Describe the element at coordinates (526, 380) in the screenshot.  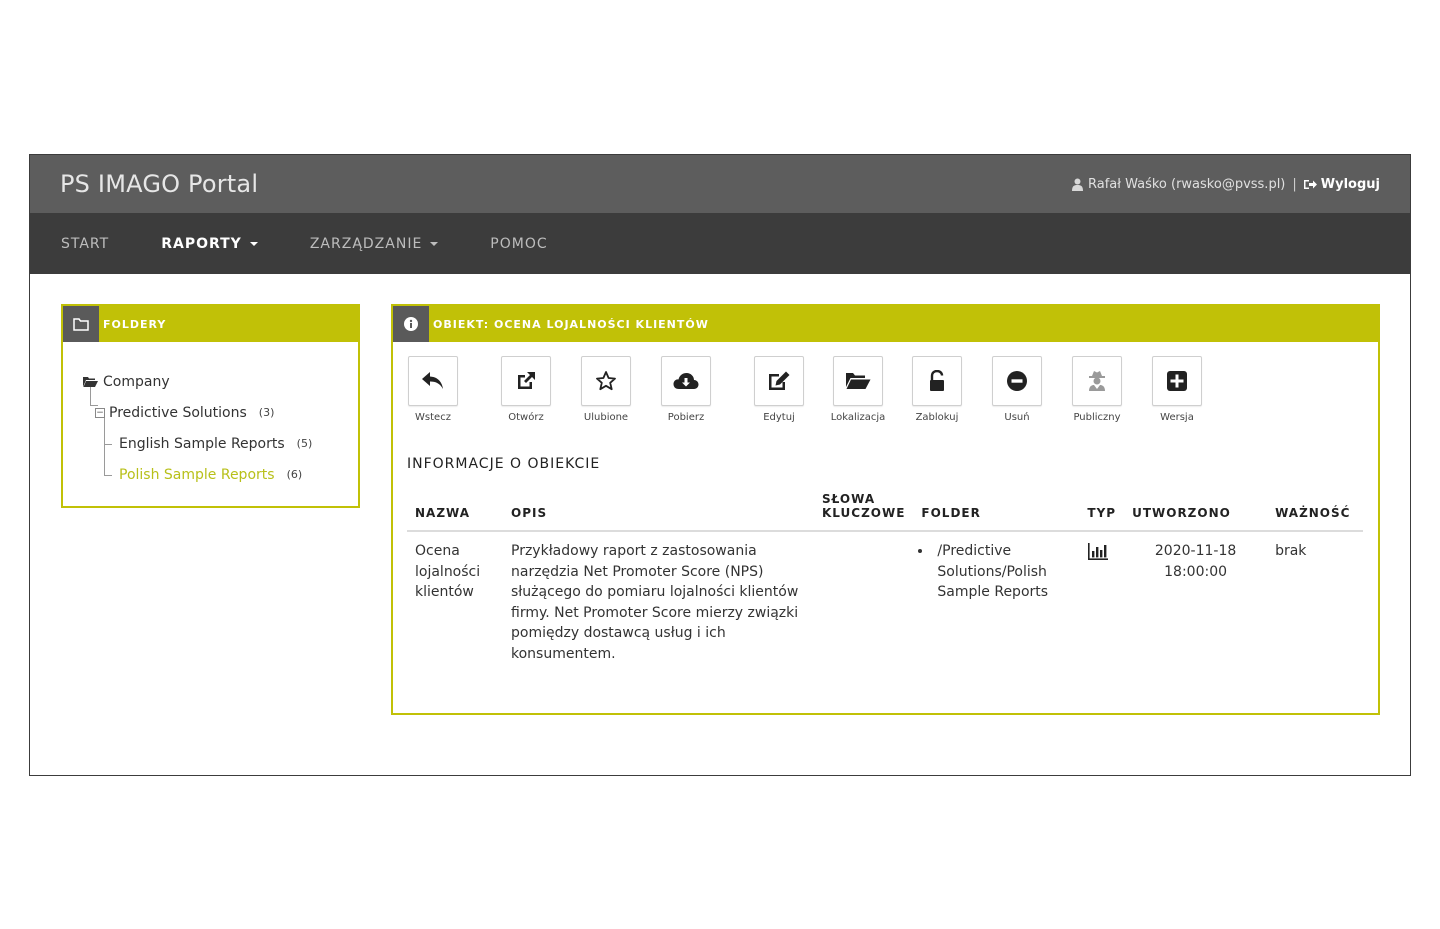
I see `external-link-icon` at that location.